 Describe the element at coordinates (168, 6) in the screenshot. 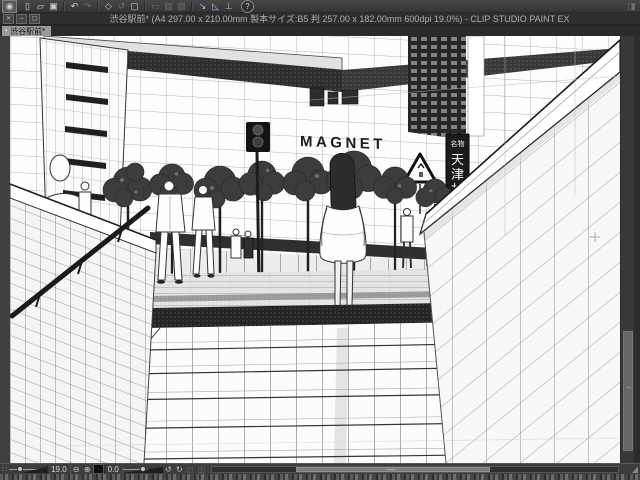

I see `mesh-transform-icon: ▨` at that location.